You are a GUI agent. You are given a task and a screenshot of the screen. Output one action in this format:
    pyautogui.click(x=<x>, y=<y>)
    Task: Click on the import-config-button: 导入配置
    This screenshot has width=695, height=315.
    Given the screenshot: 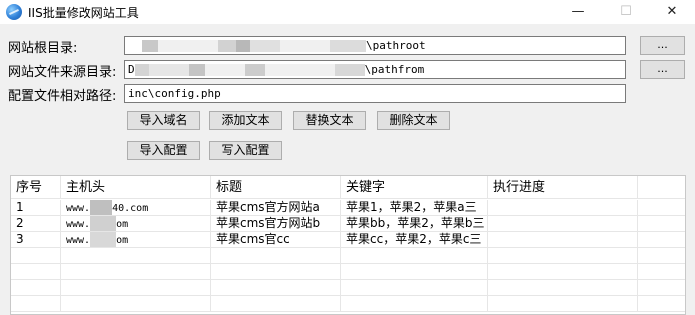 What is the action you would take?
    pyautogui.click(x=163, y=150)
    